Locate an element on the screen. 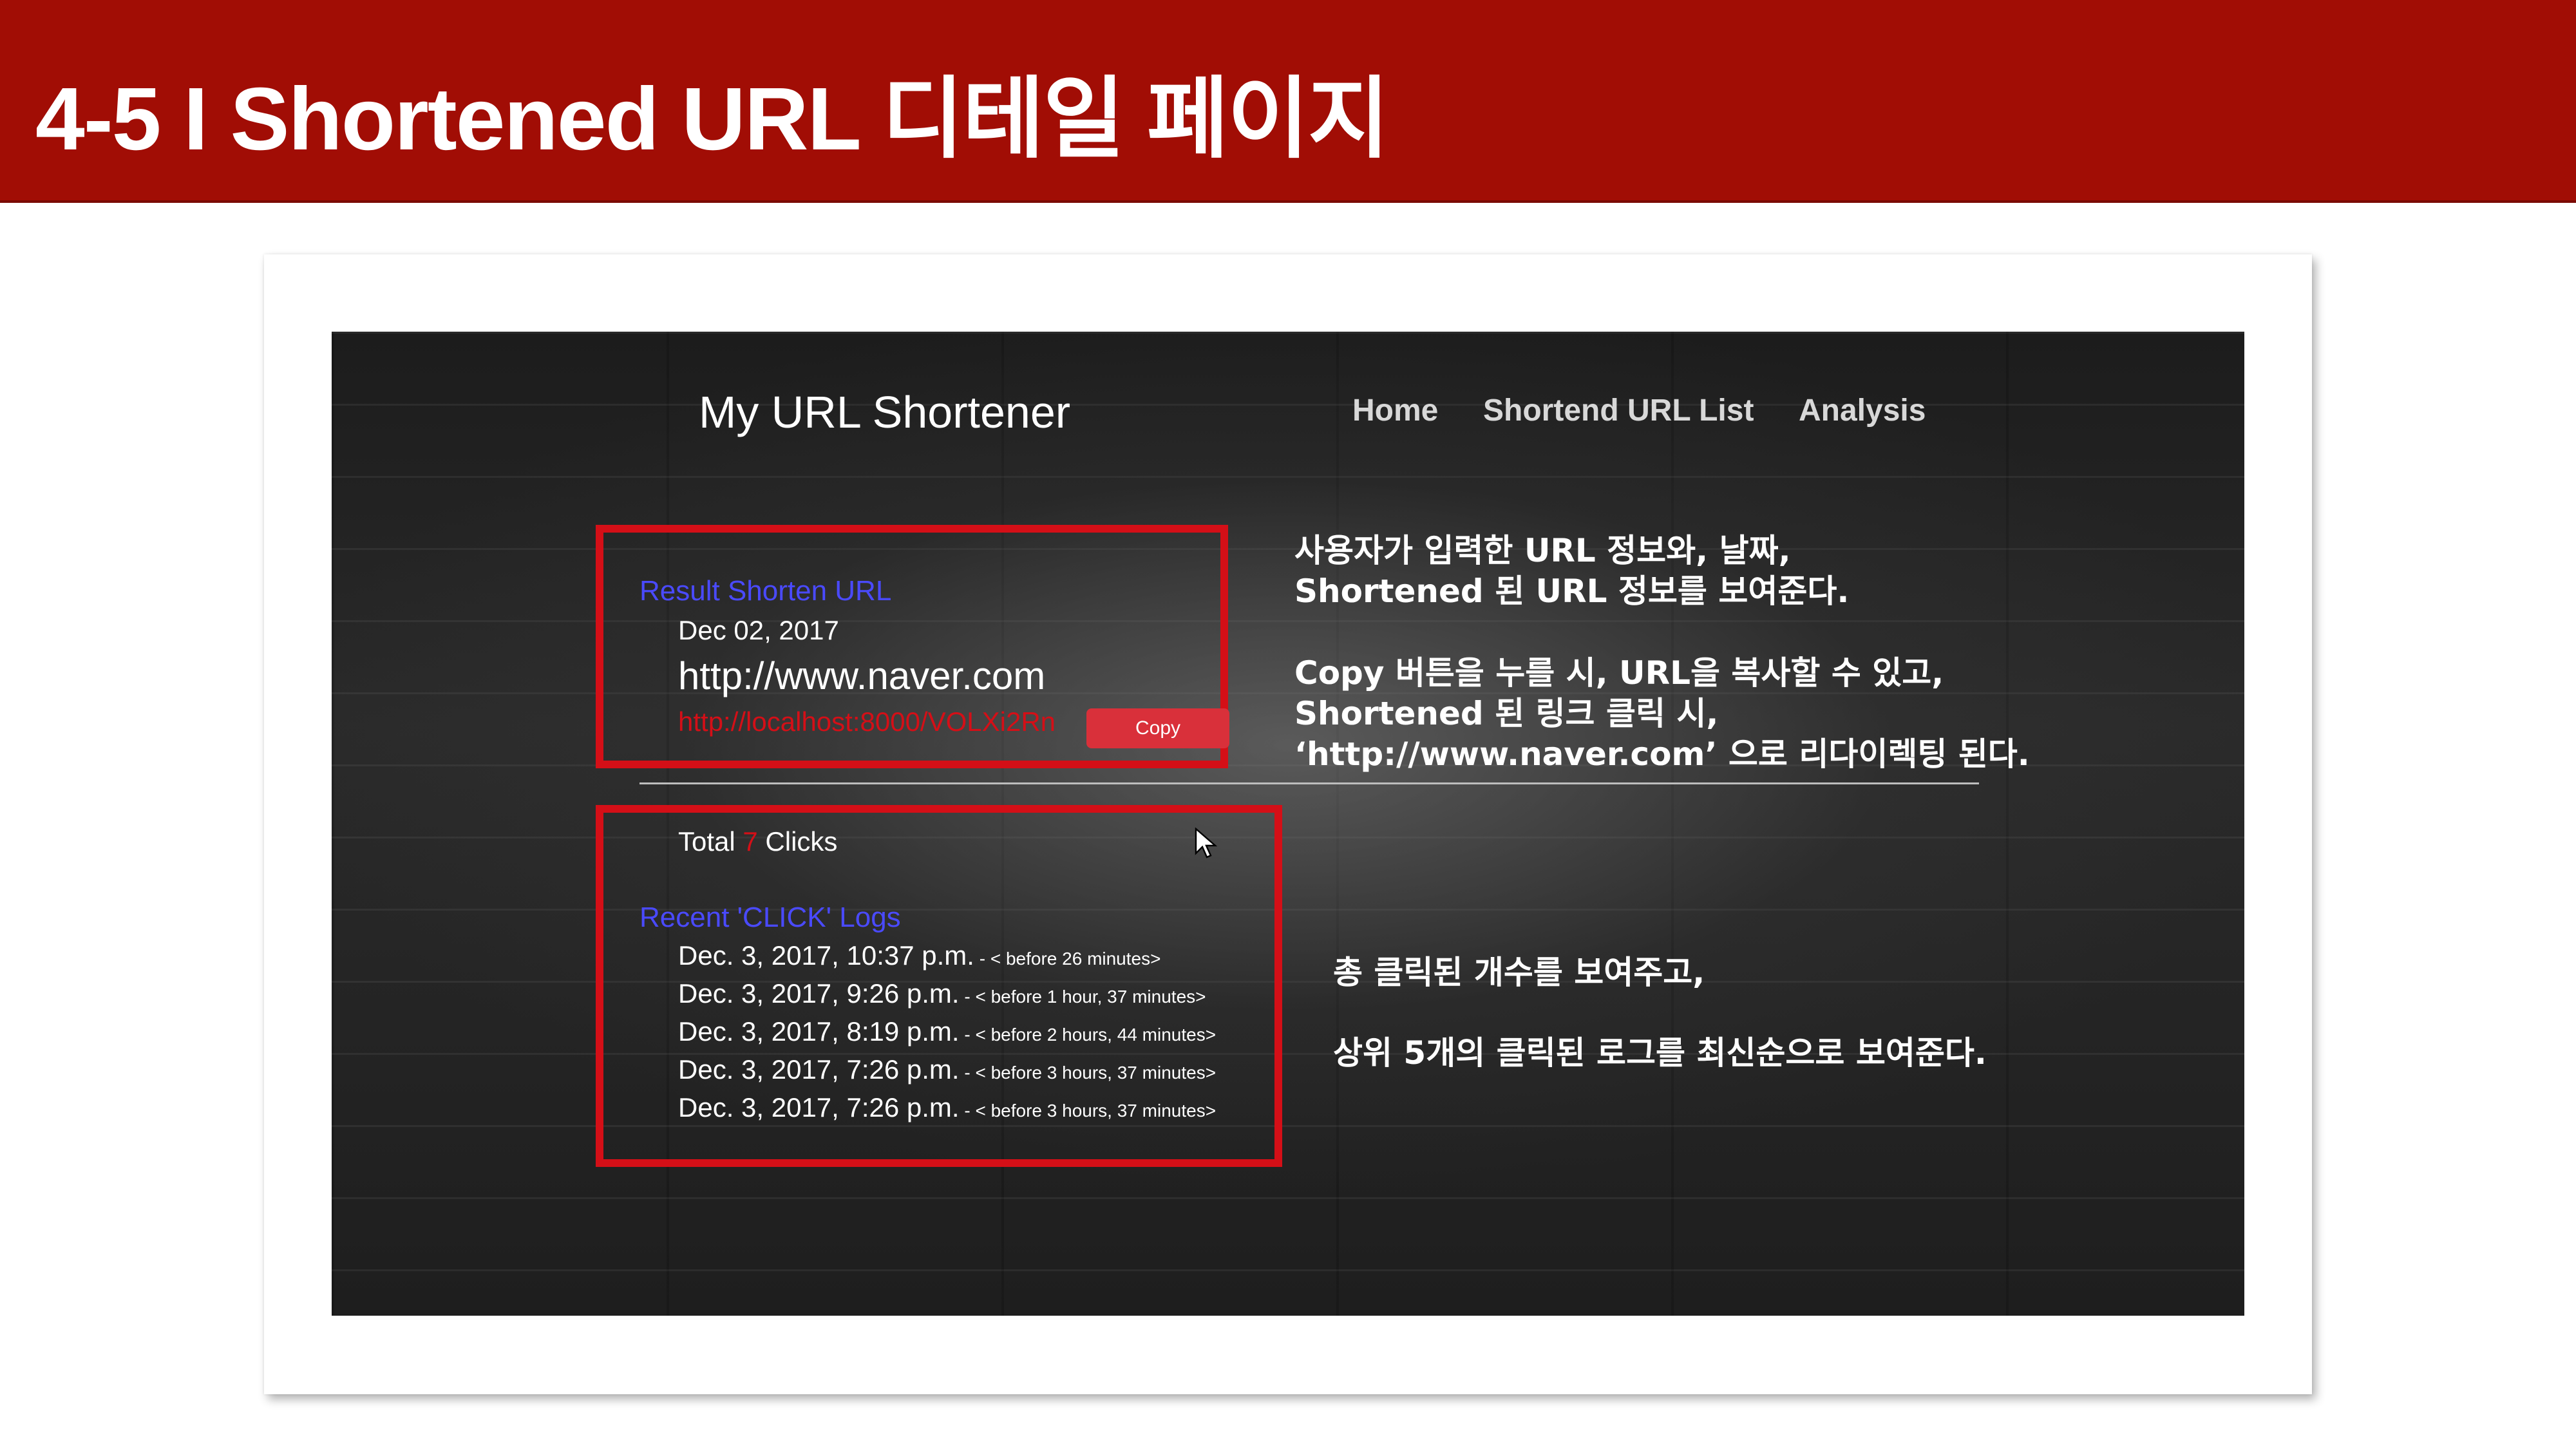  total-clicks: Total 7 Clicks is located at coordinates (757, 842).